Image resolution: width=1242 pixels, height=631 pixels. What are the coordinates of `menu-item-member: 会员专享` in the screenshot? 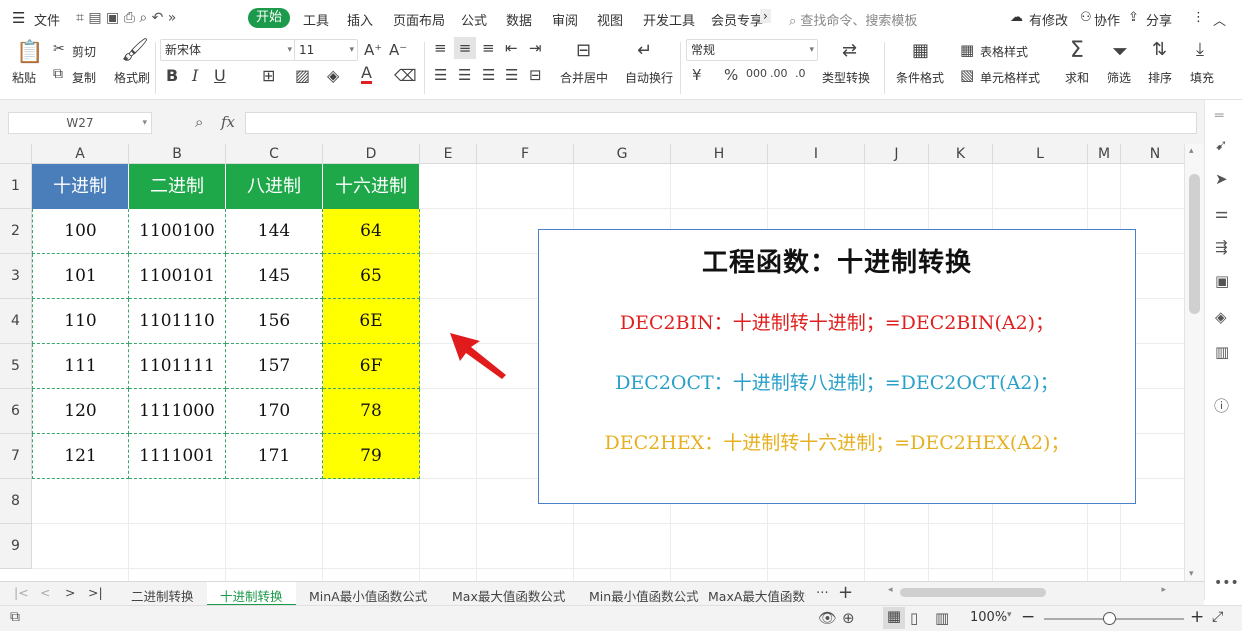 It's located at (737, 19).